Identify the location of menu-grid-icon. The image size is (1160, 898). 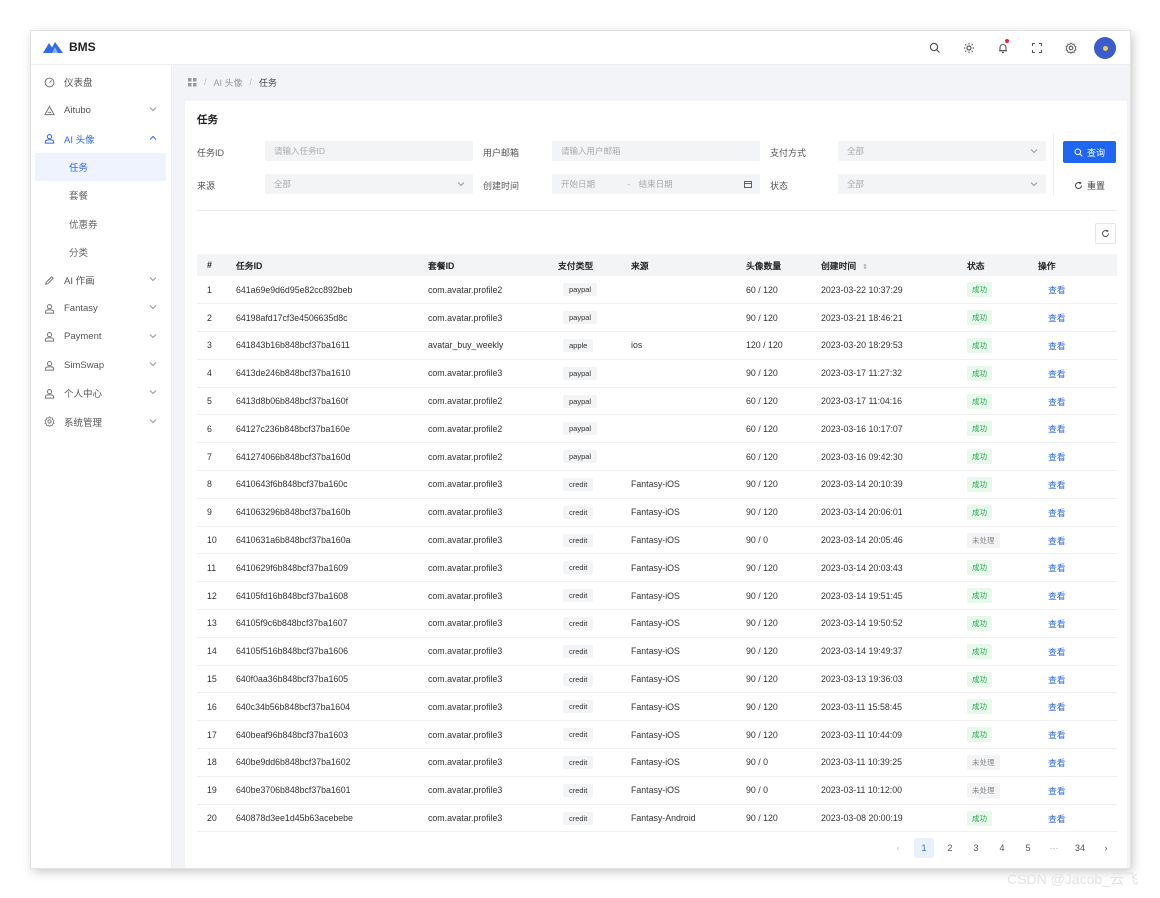
(192, 82).